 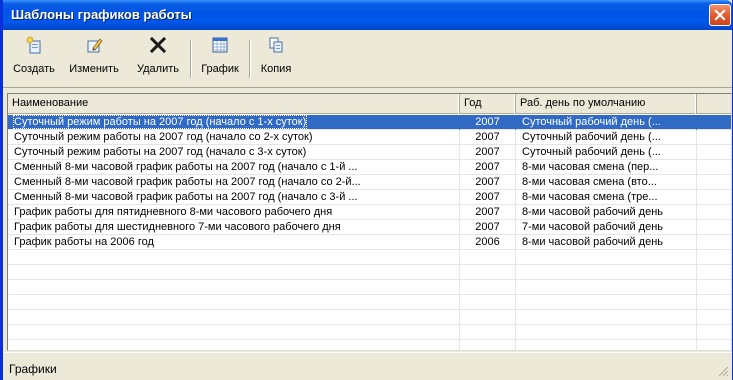 I want to click on create-button-label: Создать, so click(x=34, y=69).